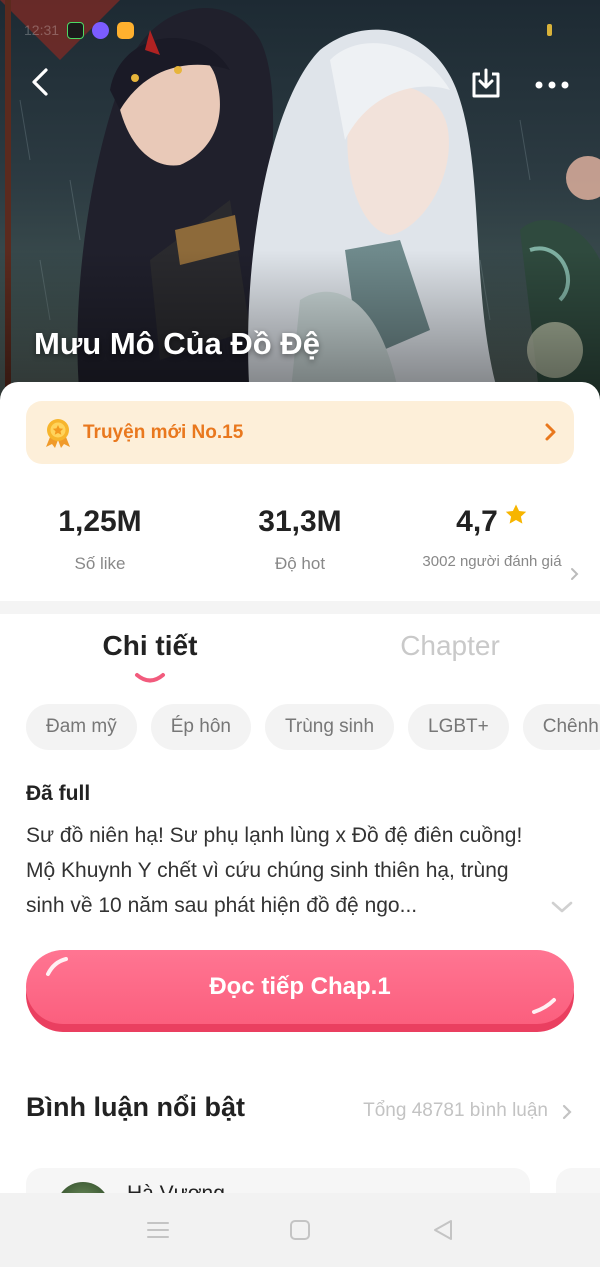 This screenshot has height=1267, width=600. What do you see at coordinates (163, 432) in the screenshot?
I see `rank-label: Truyện mới No.15` at bounding box center [163, 432].